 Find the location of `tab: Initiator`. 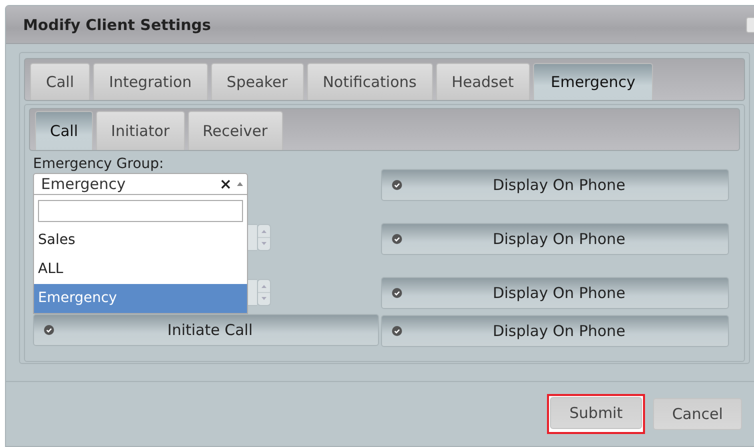

tab: Initiator is located at coordinates (140, 130).